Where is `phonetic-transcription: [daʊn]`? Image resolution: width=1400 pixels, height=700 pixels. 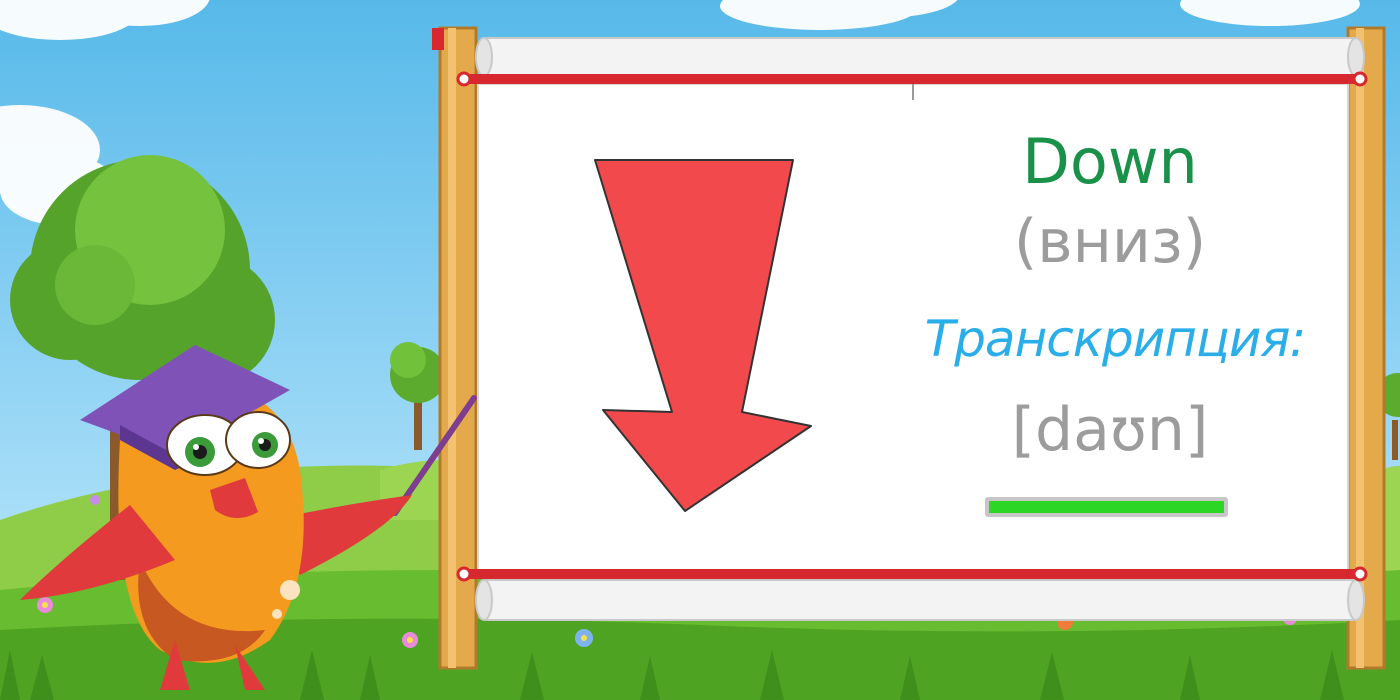 phonetic-transcription: [daʊn] is located at coordinates (1110, 430).